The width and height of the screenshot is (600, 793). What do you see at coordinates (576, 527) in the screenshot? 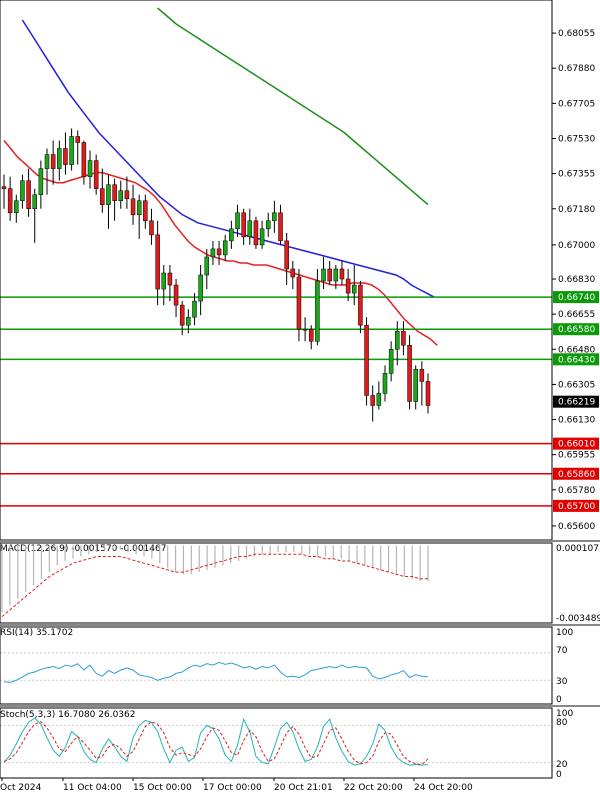
I see `price-tick-label-14: 0.65600` at bounding box center [576, 527].